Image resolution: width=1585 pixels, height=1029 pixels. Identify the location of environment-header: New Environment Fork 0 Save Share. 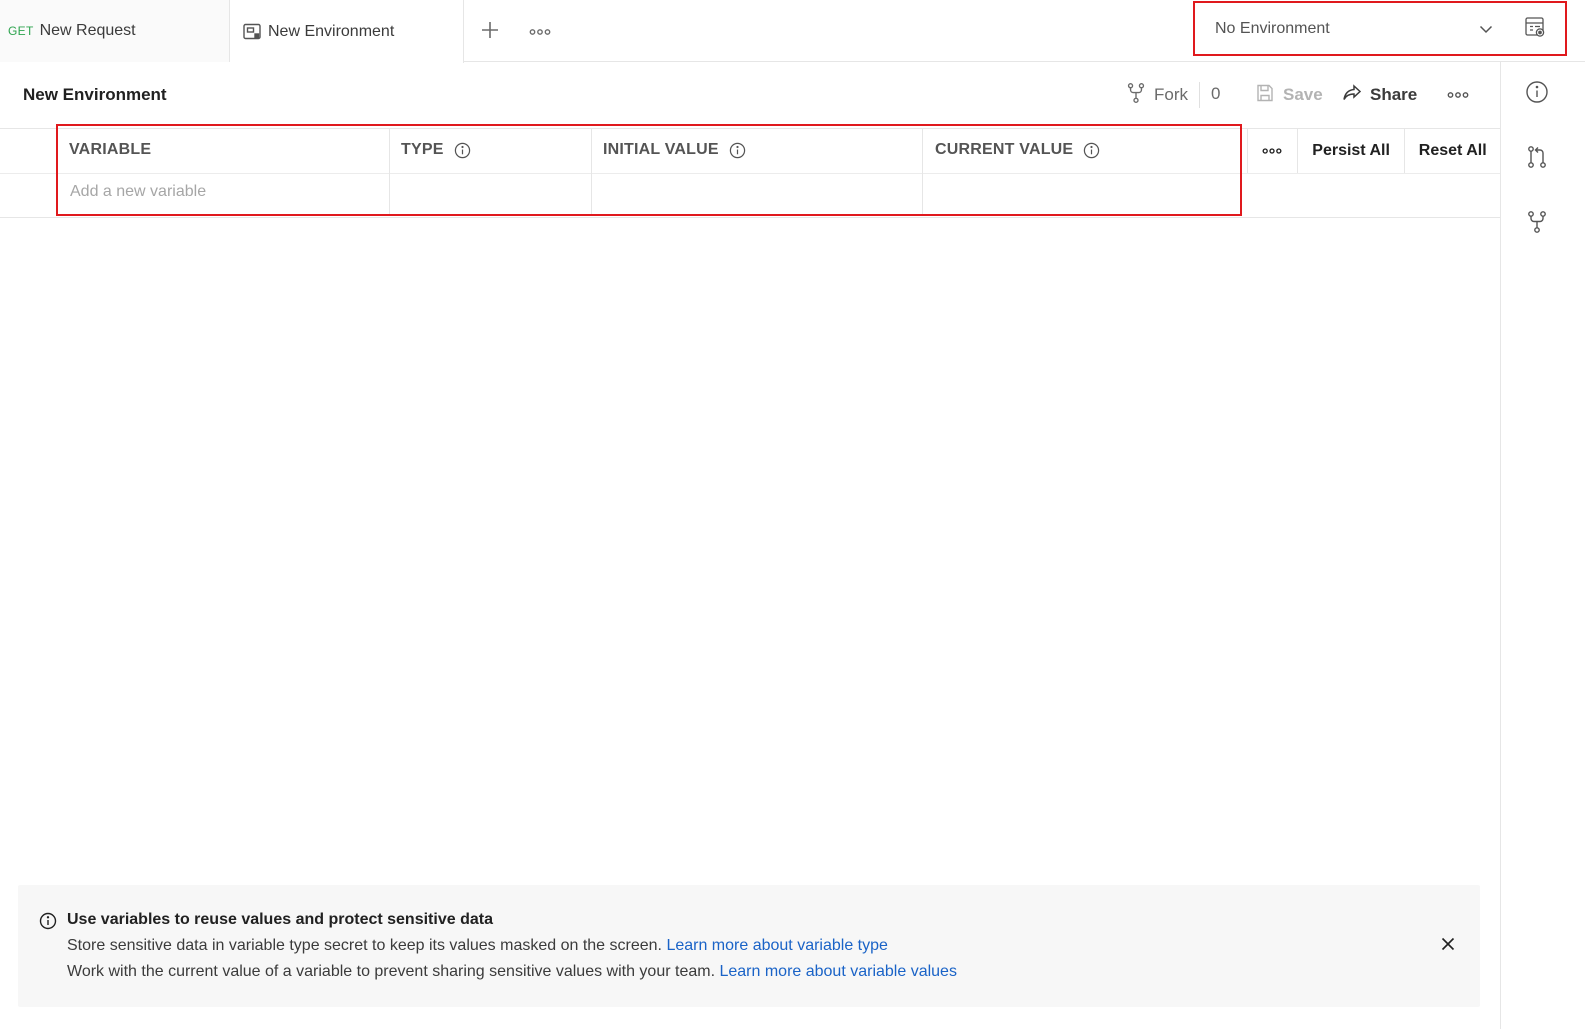
(750, 95).